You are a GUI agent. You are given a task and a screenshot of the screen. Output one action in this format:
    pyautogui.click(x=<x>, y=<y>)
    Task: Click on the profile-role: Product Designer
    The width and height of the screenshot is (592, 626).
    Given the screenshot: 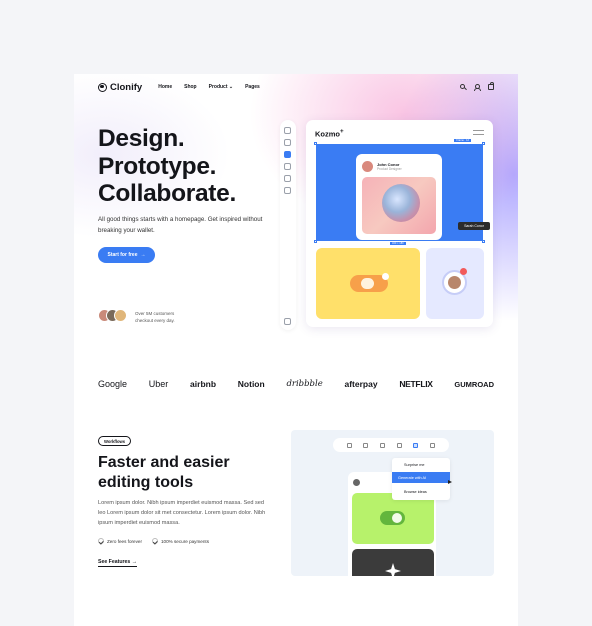 What is the action you would take?
    pyautogui.click(x=389, y=169)
    